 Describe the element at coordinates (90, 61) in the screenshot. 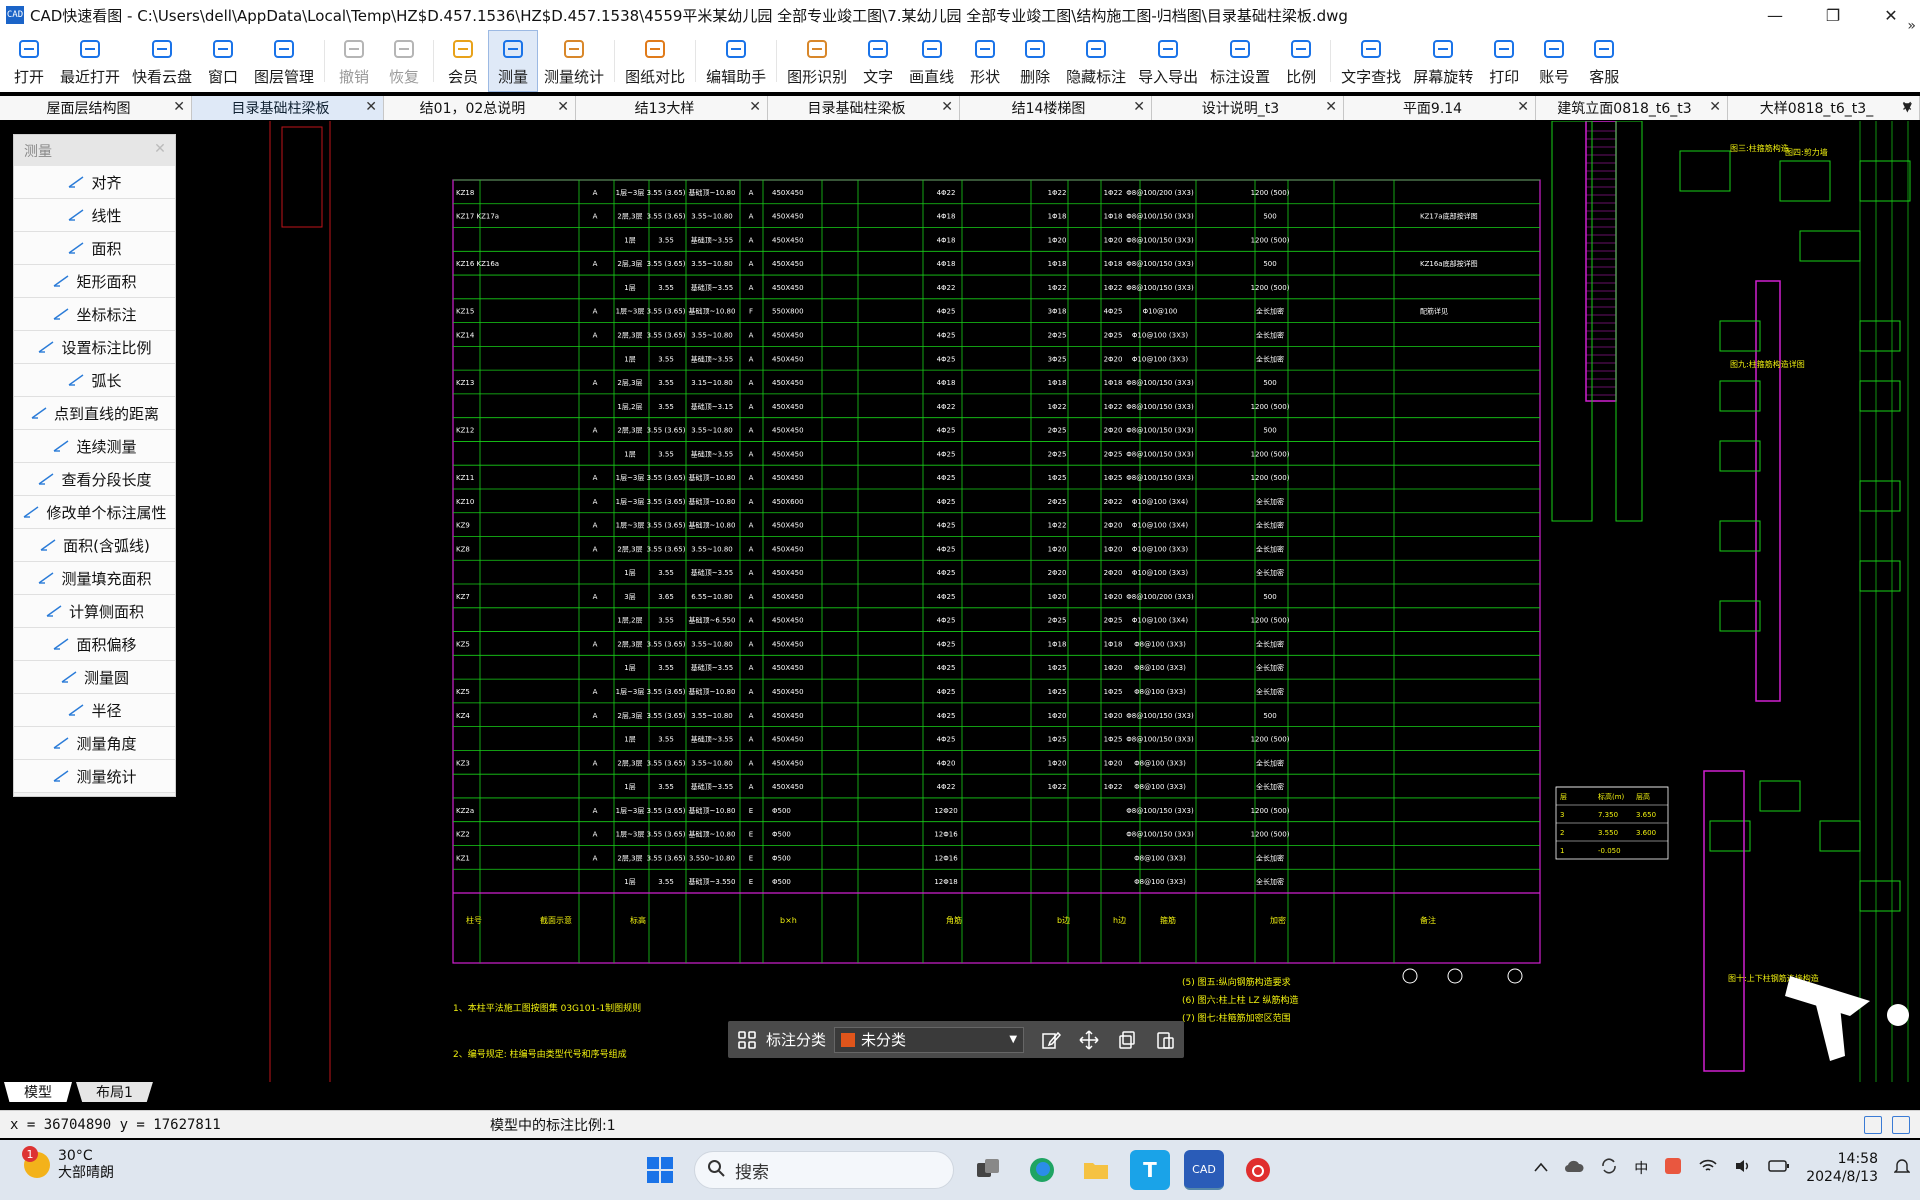

I see `toolbar-item-1: 最近打开` at that location.